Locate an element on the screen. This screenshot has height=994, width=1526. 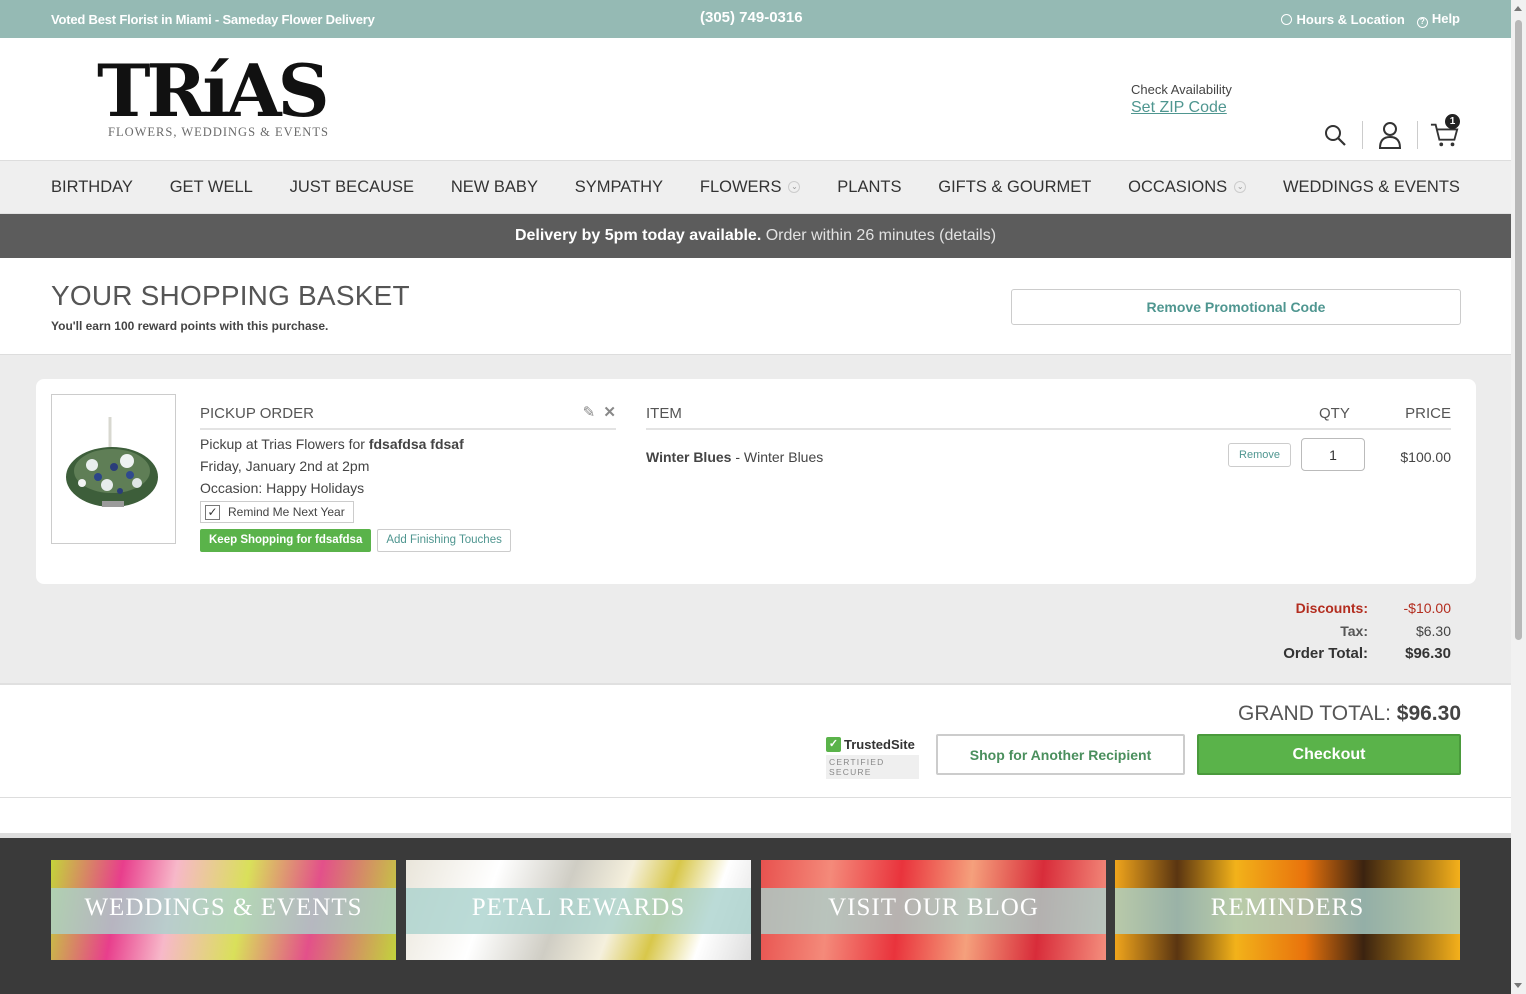
discounts-label: Discounts: is located at coordinates (1331, 607).